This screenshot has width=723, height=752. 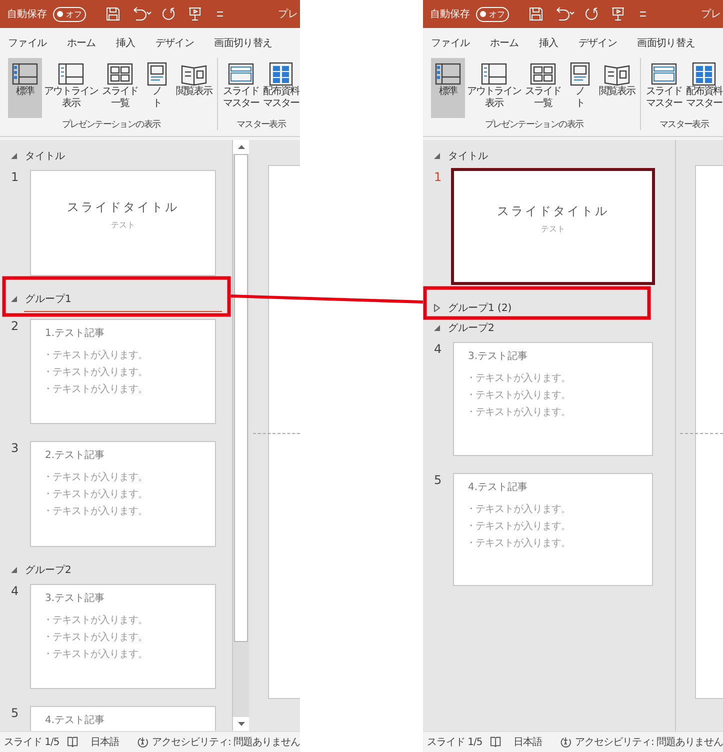 What do you see at coordinates (498, 357) in the screenshot?
I see `slide-title: 3.テスト記事` at bounding box center [498, 357].